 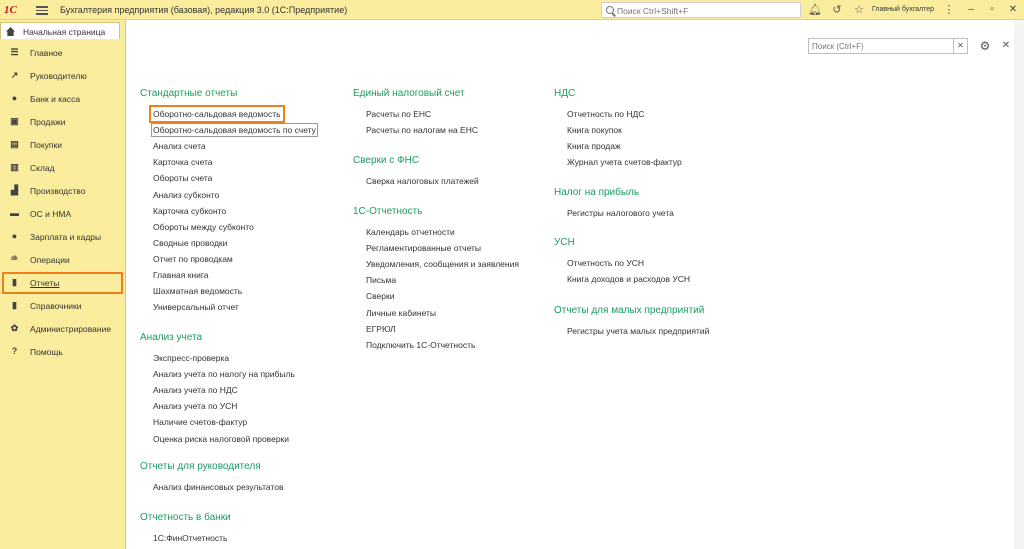 I want to click on home-tab: Начальная страница, so click(x=60, y=30).